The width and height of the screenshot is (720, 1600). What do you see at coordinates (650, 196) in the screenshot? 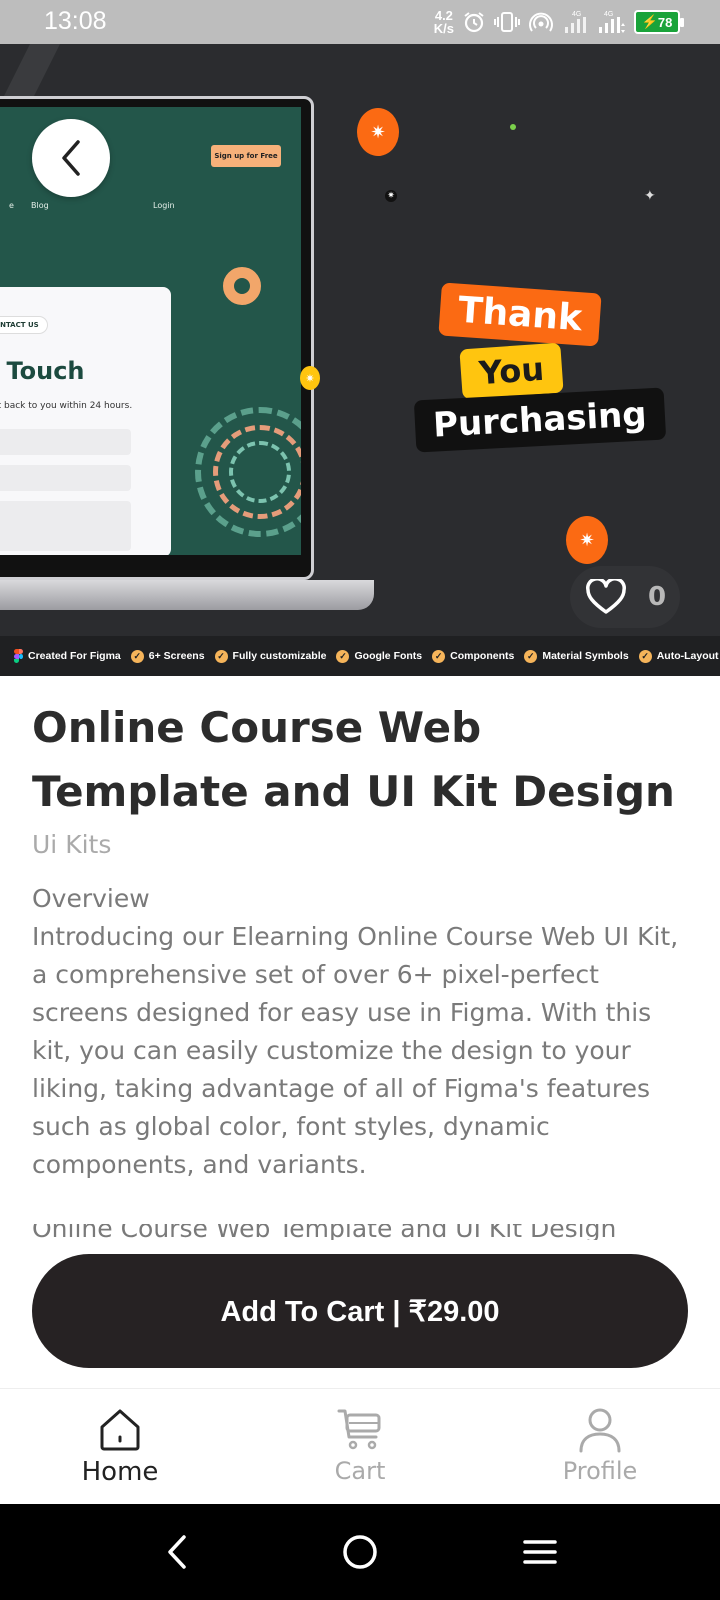
I see `star-icon: ✦` at bounding box center [650, 196].